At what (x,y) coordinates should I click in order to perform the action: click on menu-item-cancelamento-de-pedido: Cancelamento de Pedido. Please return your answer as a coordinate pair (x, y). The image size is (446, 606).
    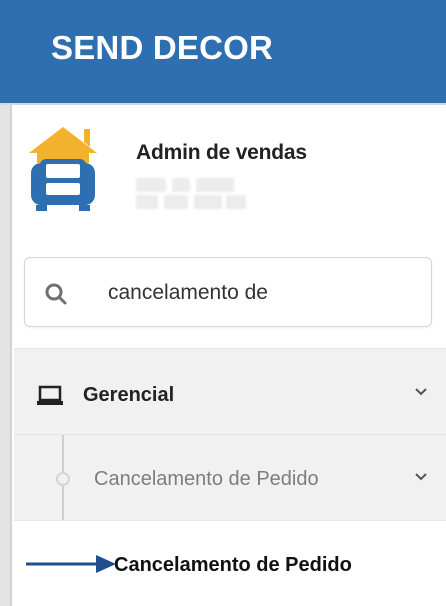
    Looking at the image, I should click on (230, 563).